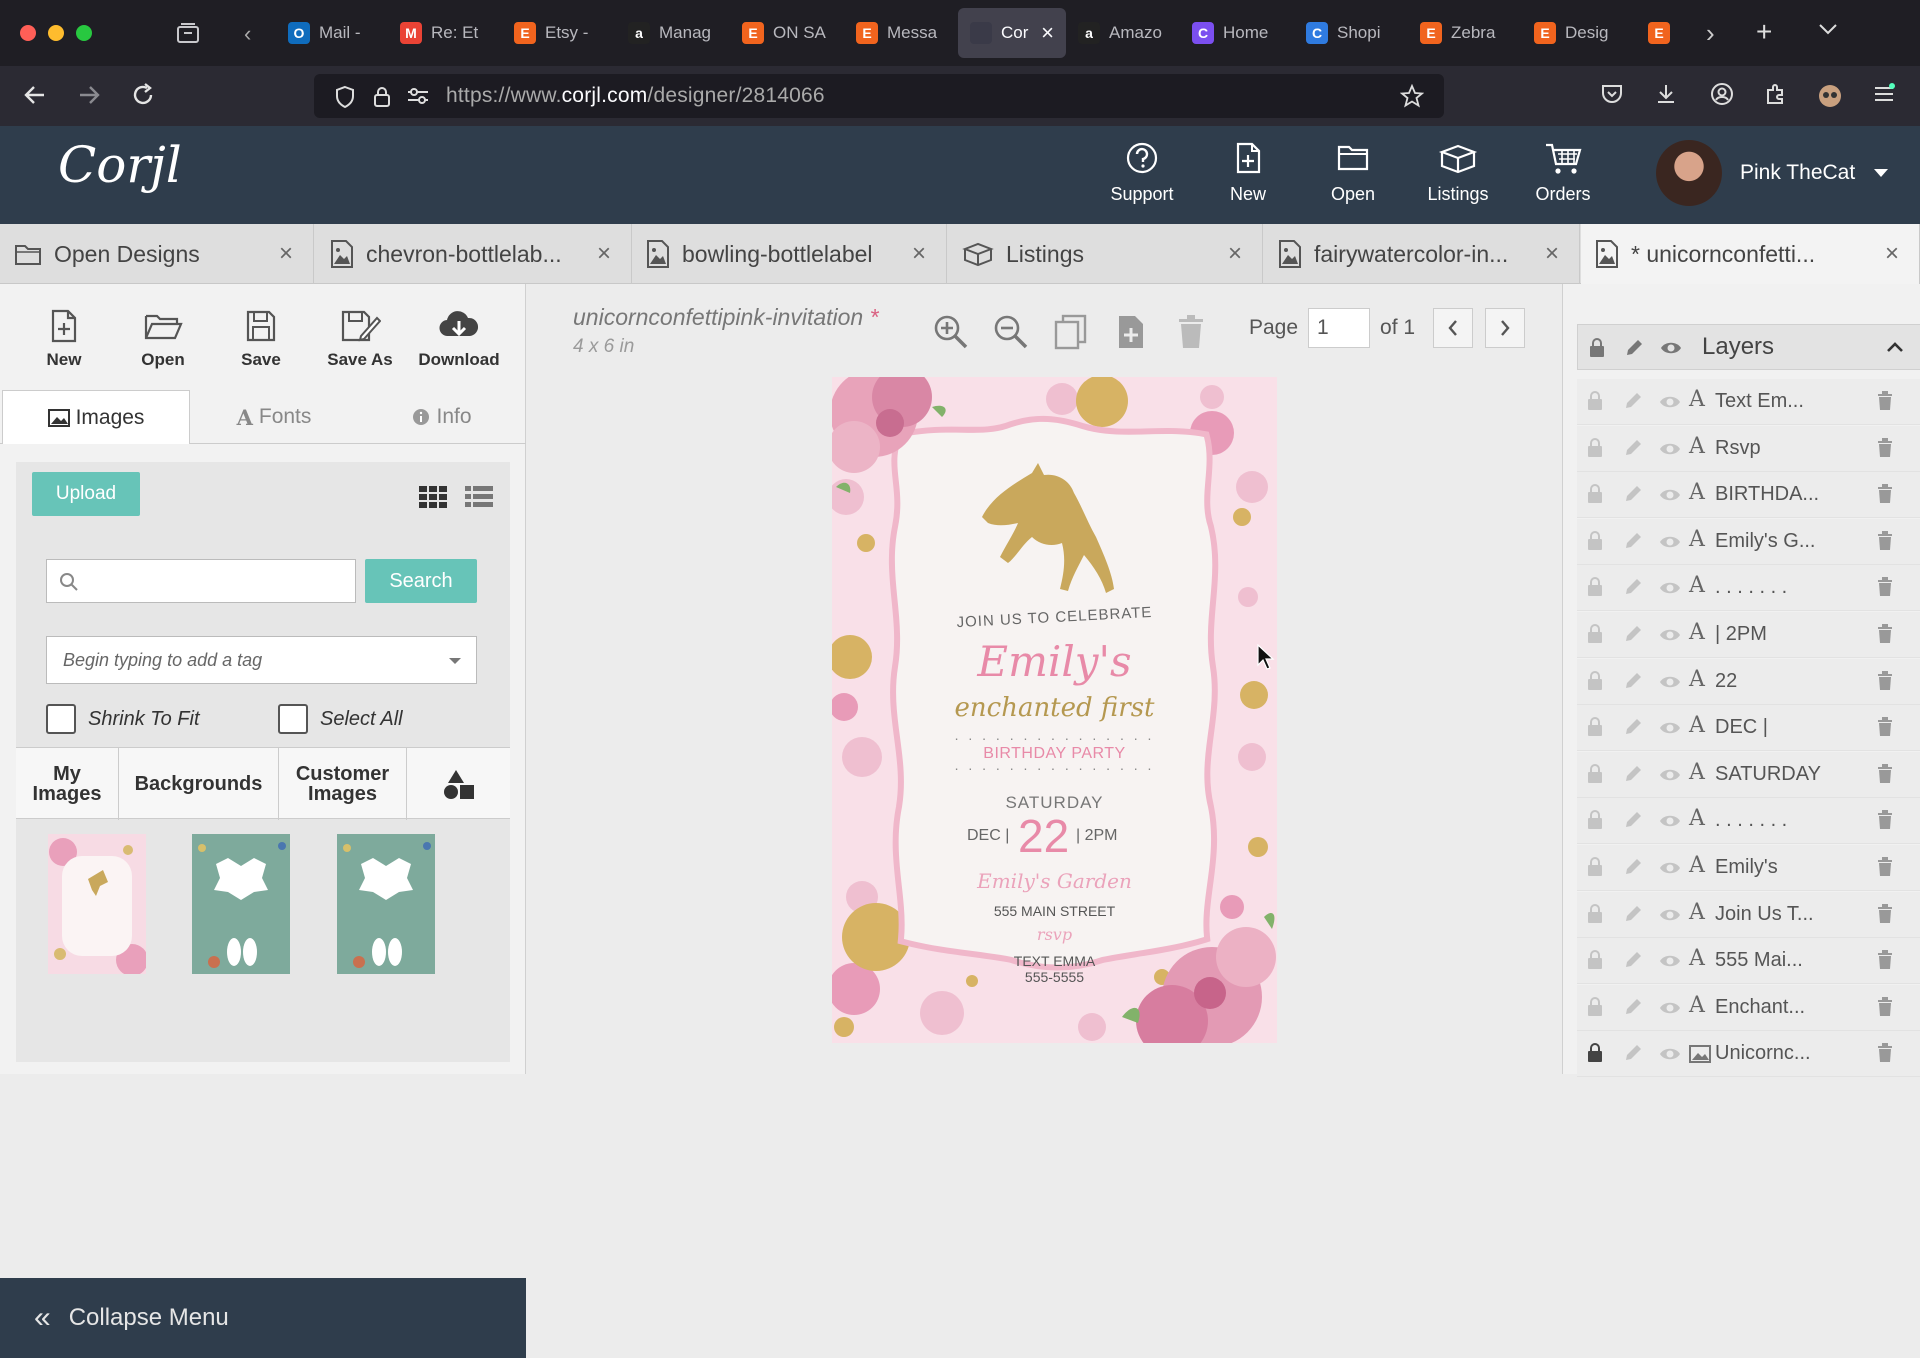  What do you see at coordinates (1339, 328) in the screenshot?
I see `page-number-input: 1` at bounding box center [1339, 328].